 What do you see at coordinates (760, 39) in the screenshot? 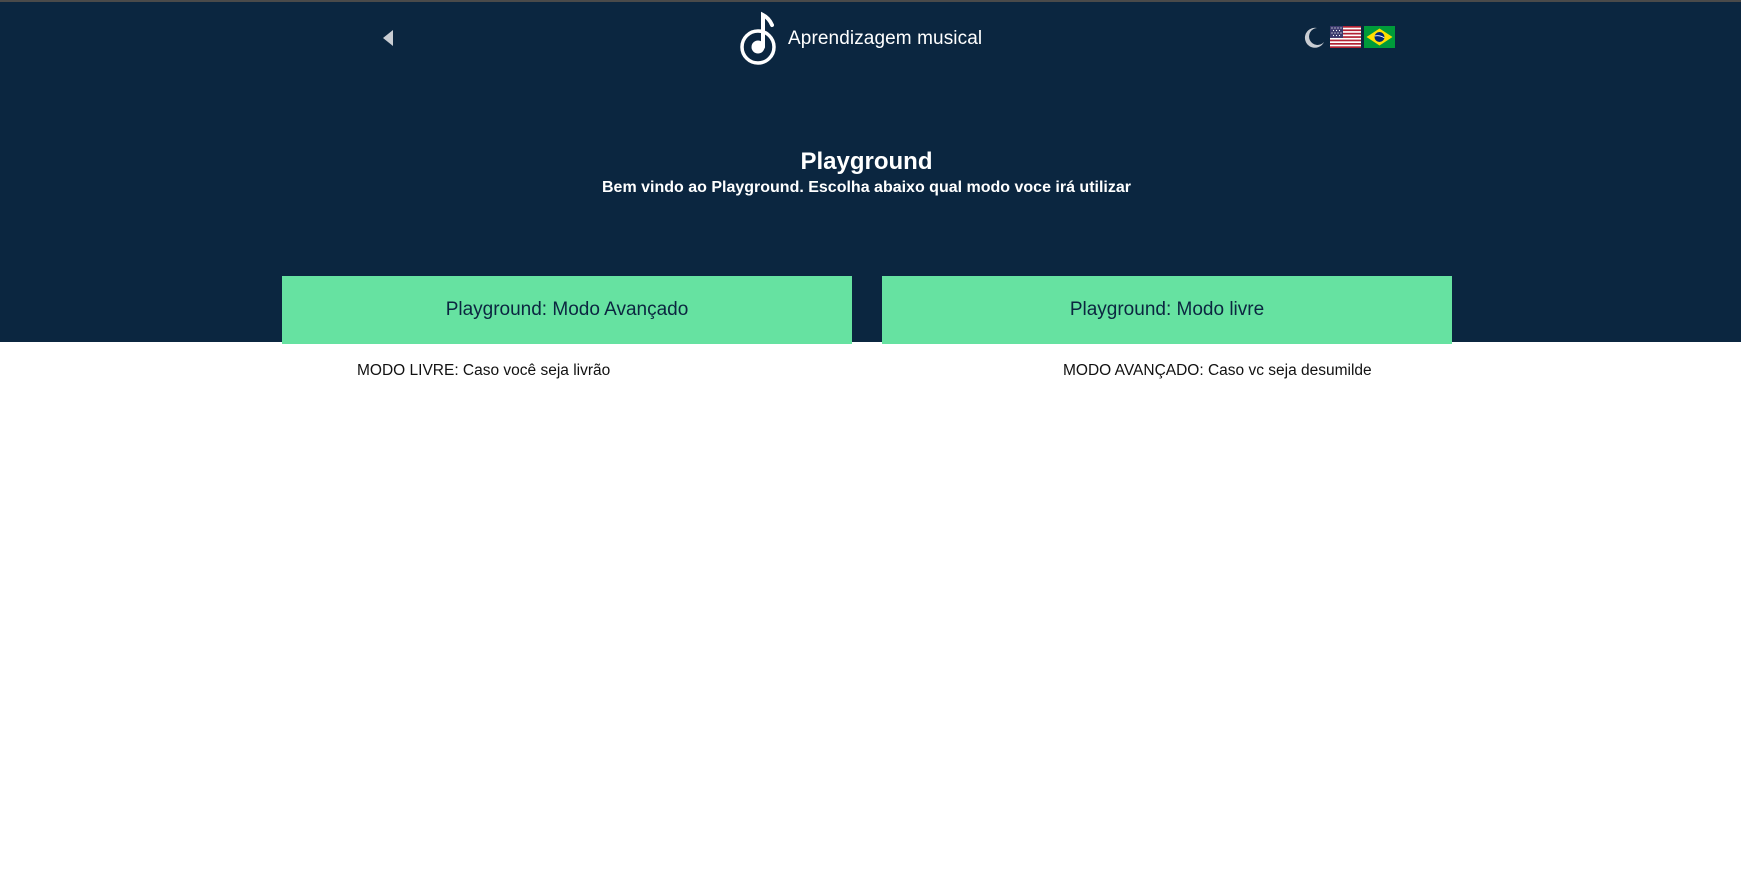
I see `music-note-logo-icon` at bounding box center [760, 39].